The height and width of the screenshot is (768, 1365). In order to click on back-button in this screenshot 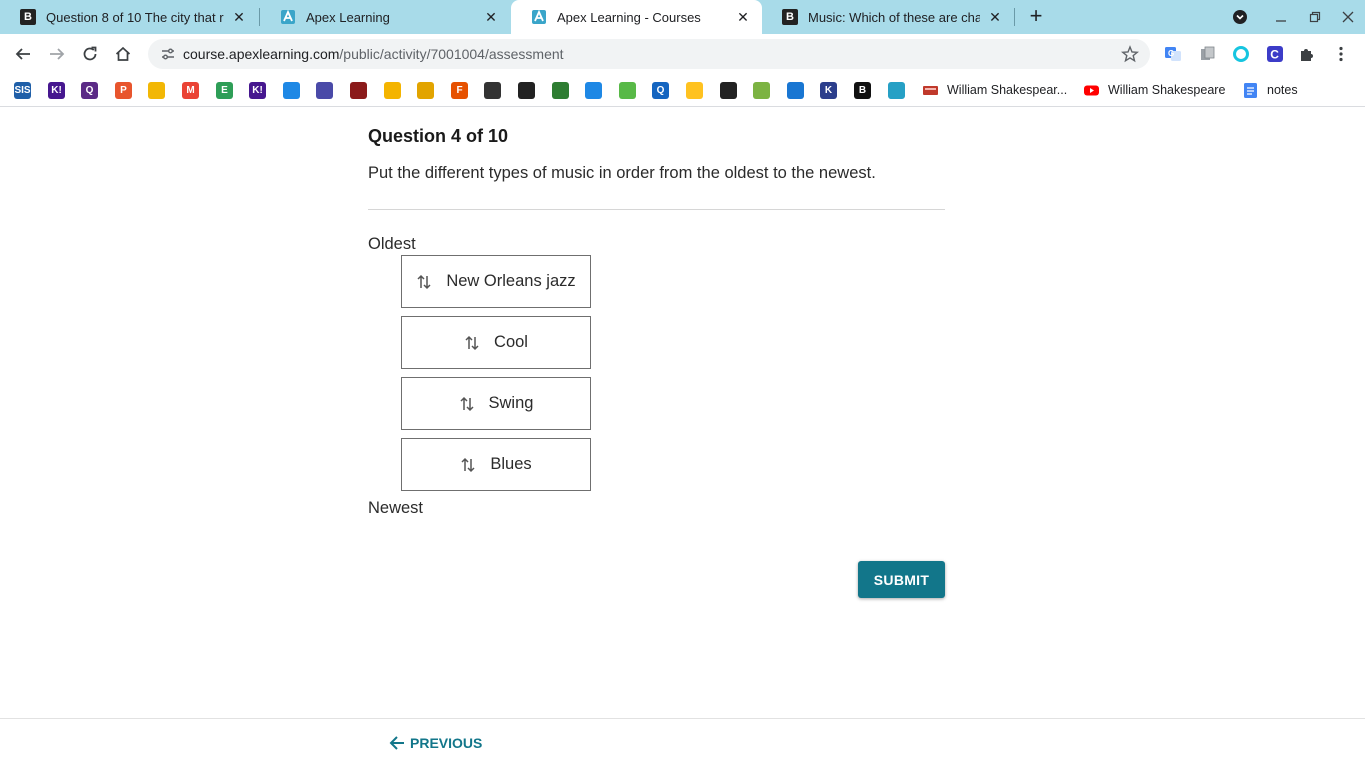, I will do `click(23, 54)`.